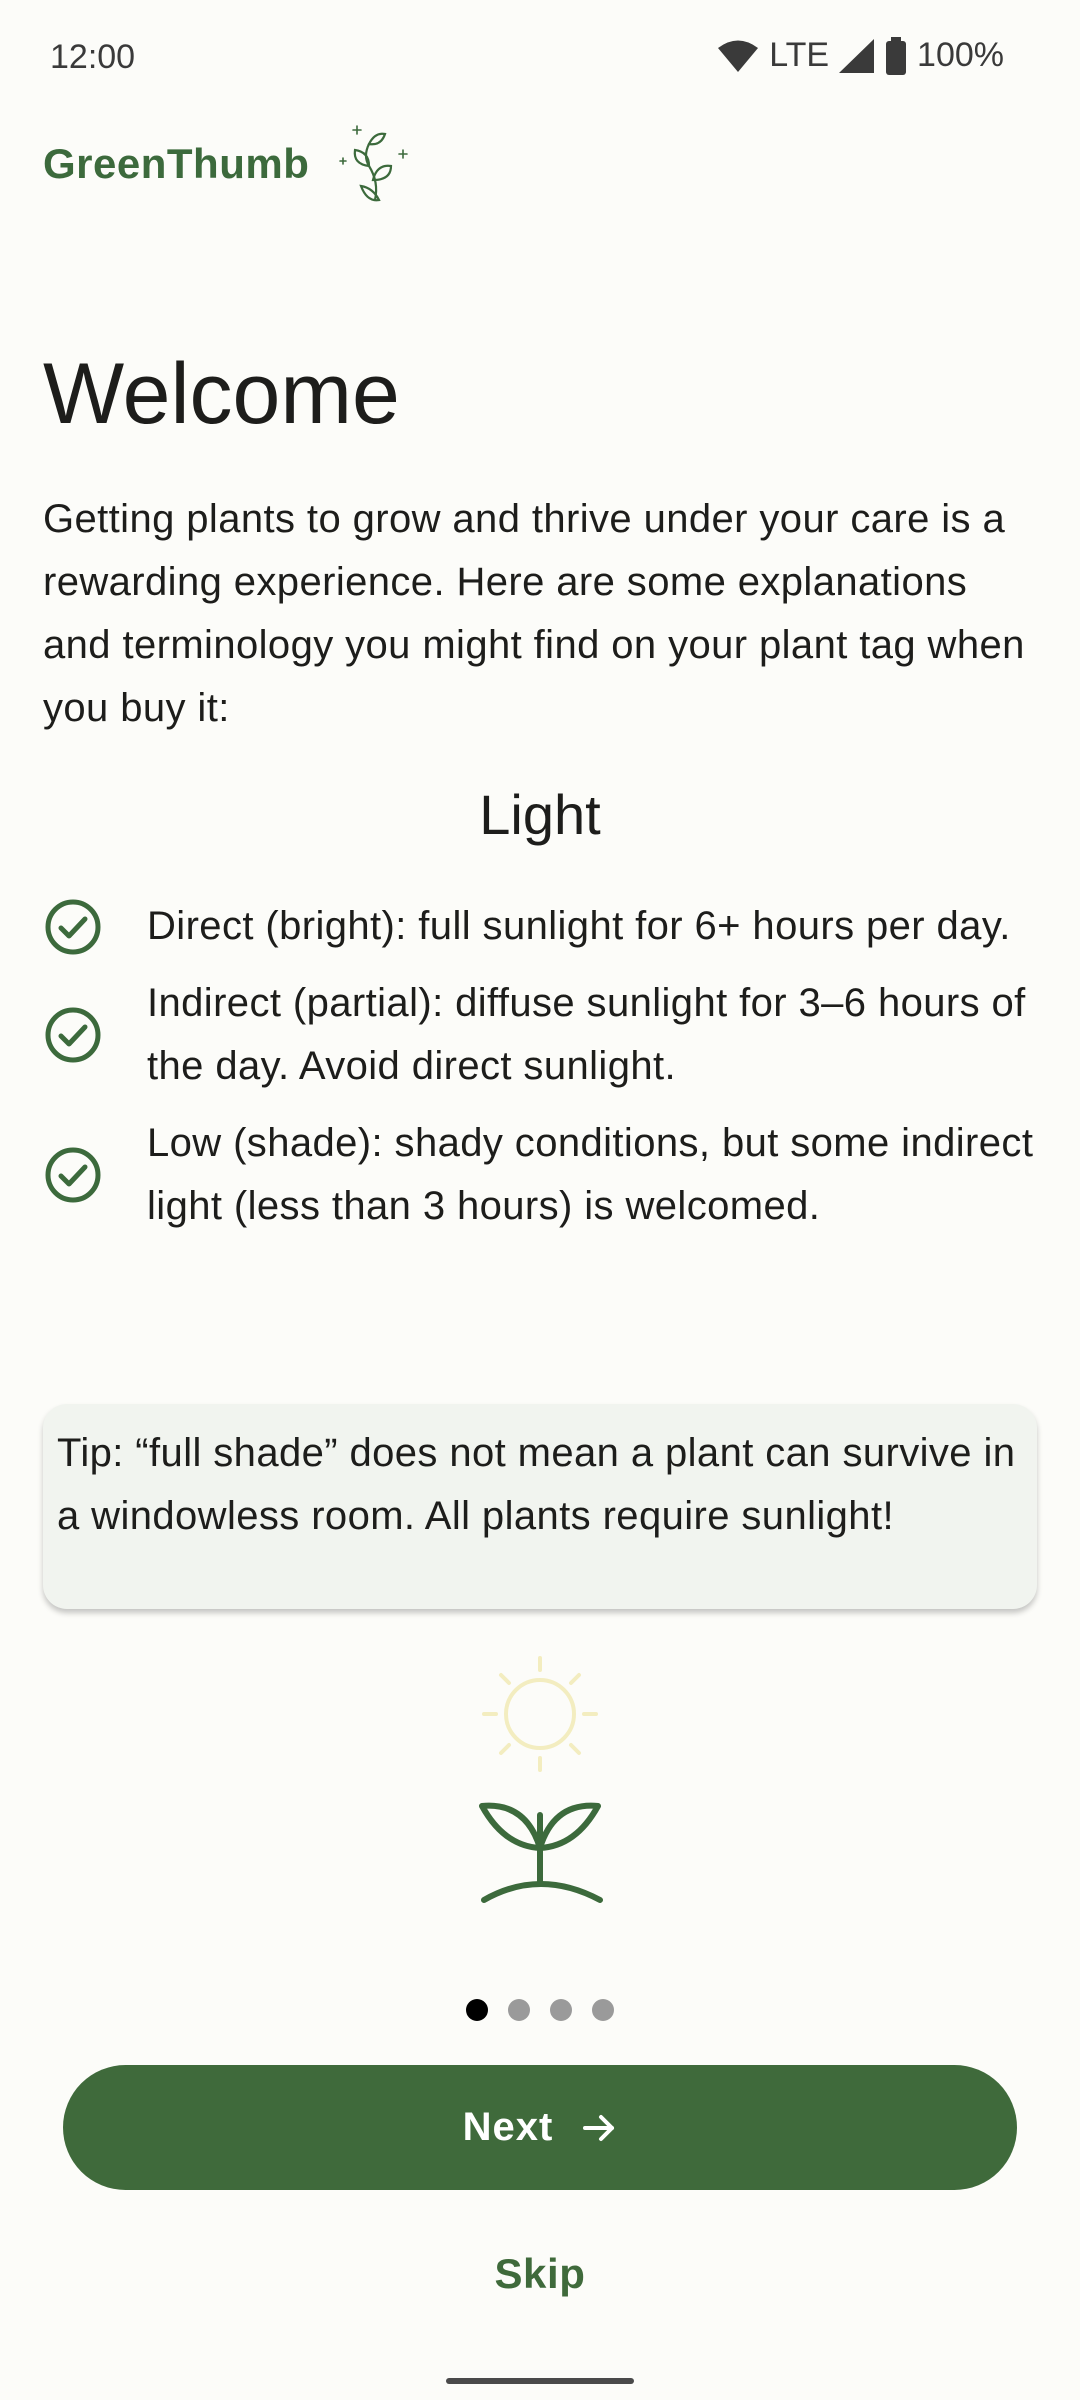  I want to click on status-time: 12:00, so click(93, 57).